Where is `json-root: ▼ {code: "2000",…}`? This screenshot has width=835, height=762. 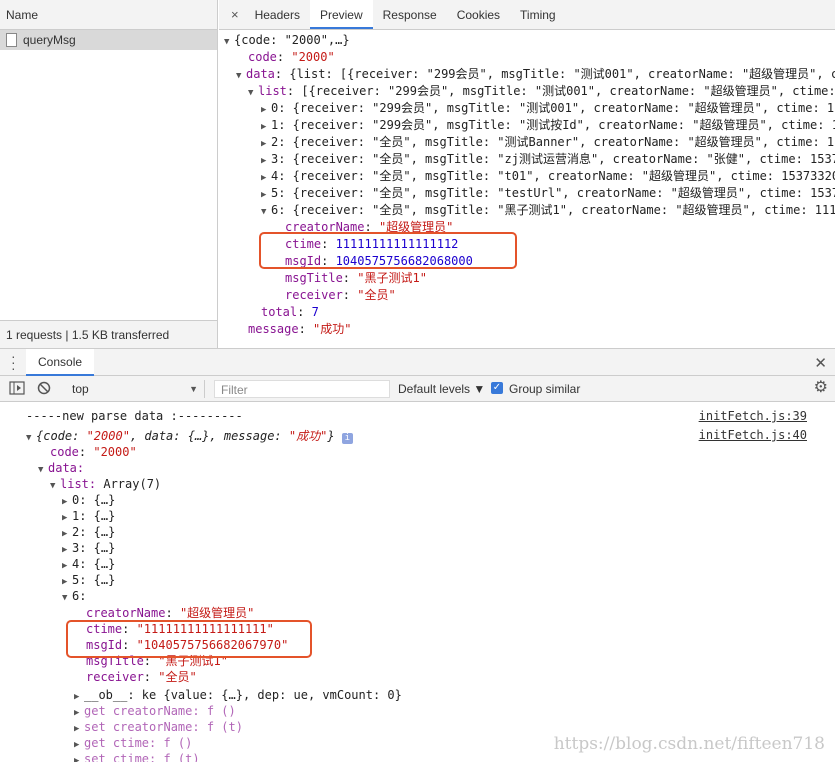 json-root: ▼ {code: "2000",…} is located at coordinates (287, 40).